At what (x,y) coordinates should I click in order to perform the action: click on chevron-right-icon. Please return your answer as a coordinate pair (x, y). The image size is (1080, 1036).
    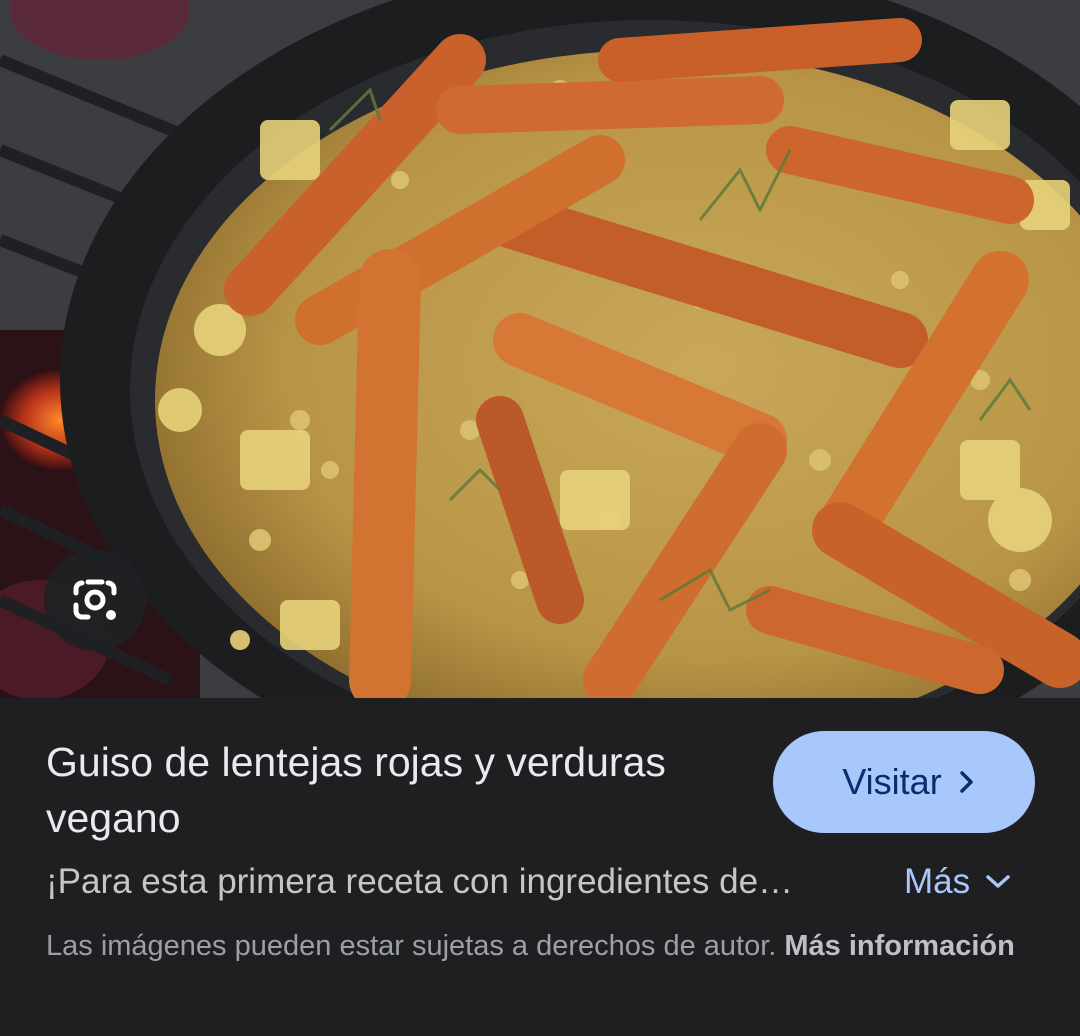
    Looking at the image, I should click on (967, 782).